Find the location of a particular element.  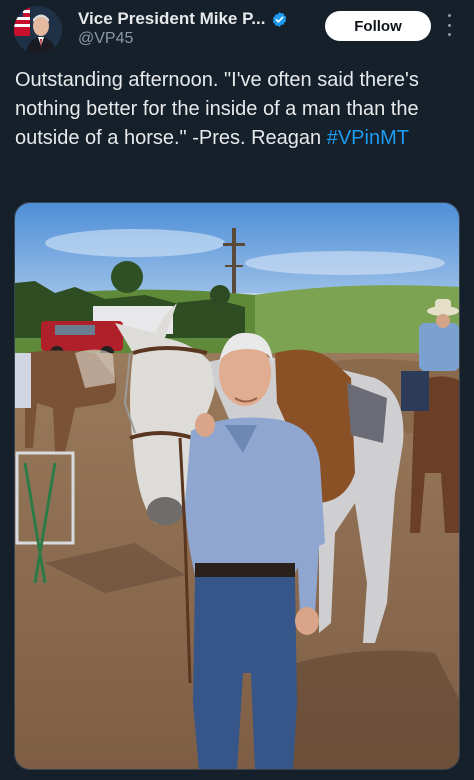

post-header: Vice President Mike P... @VP45 Follow is located at coordinates (237, 28).